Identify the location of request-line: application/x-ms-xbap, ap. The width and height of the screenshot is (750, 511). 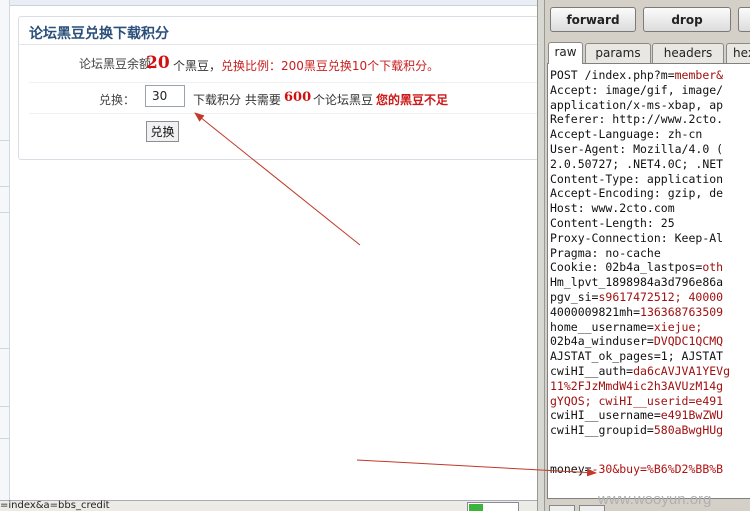
(640, 105).